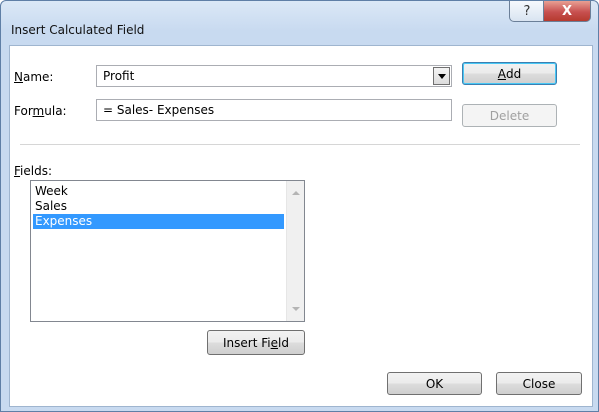 The image size is (599, 412). What do you see at coordinates (34, 77) in the screenshot?
I see `name-label: Name:` at bounding box center [34, 77].